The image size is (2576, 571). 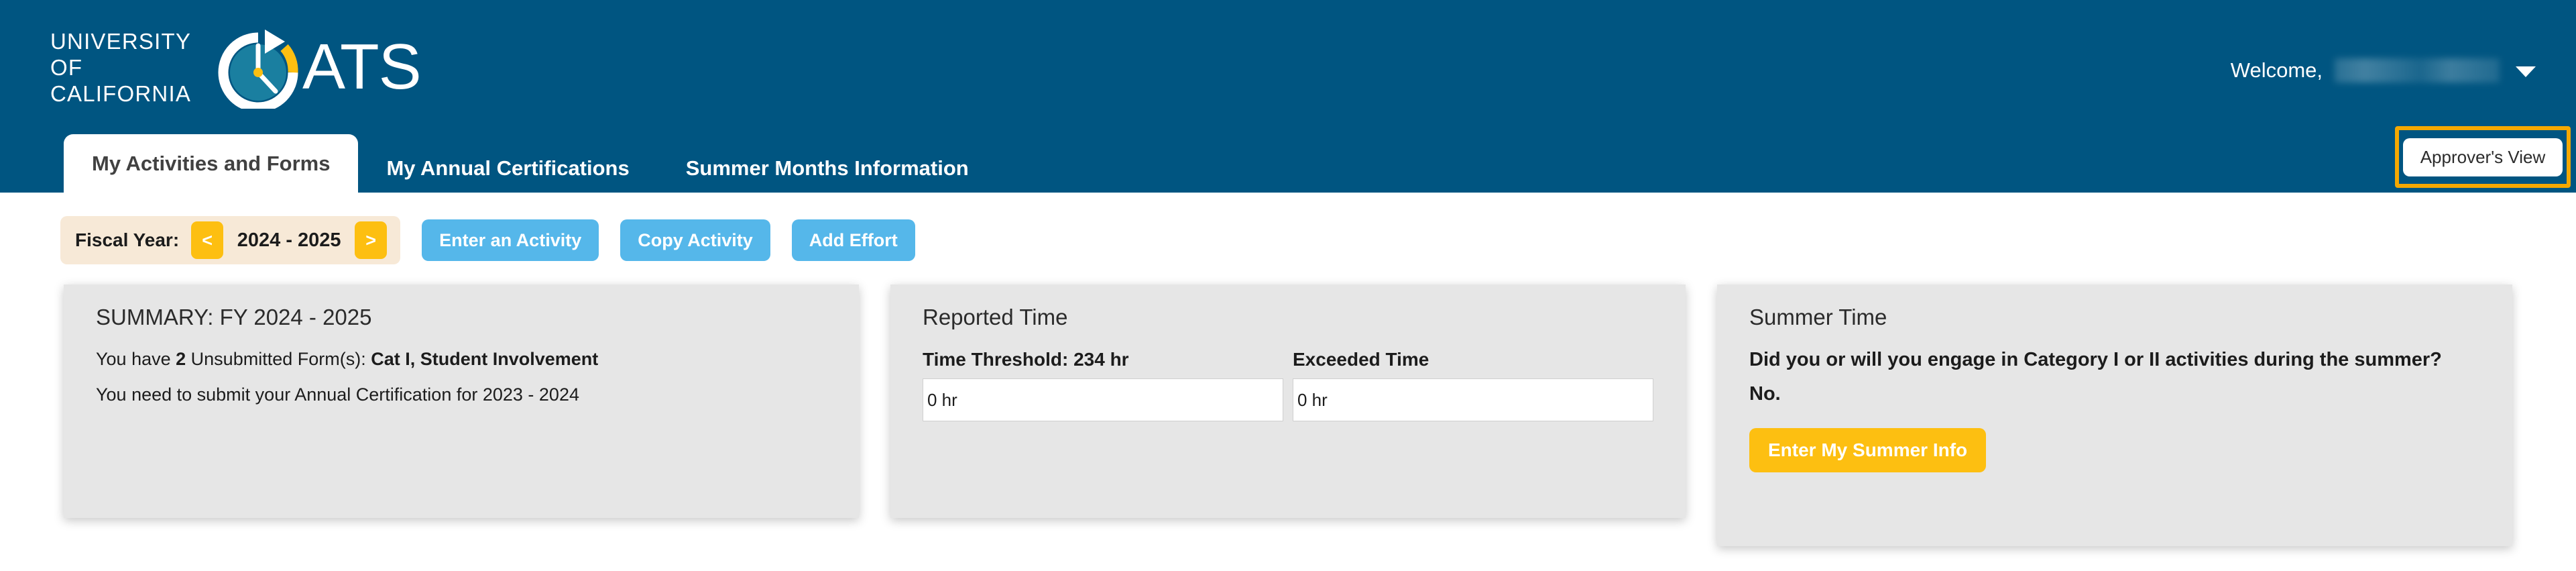 I want to click on add-effort-button: Add Effort, so click(x=853, y=240).